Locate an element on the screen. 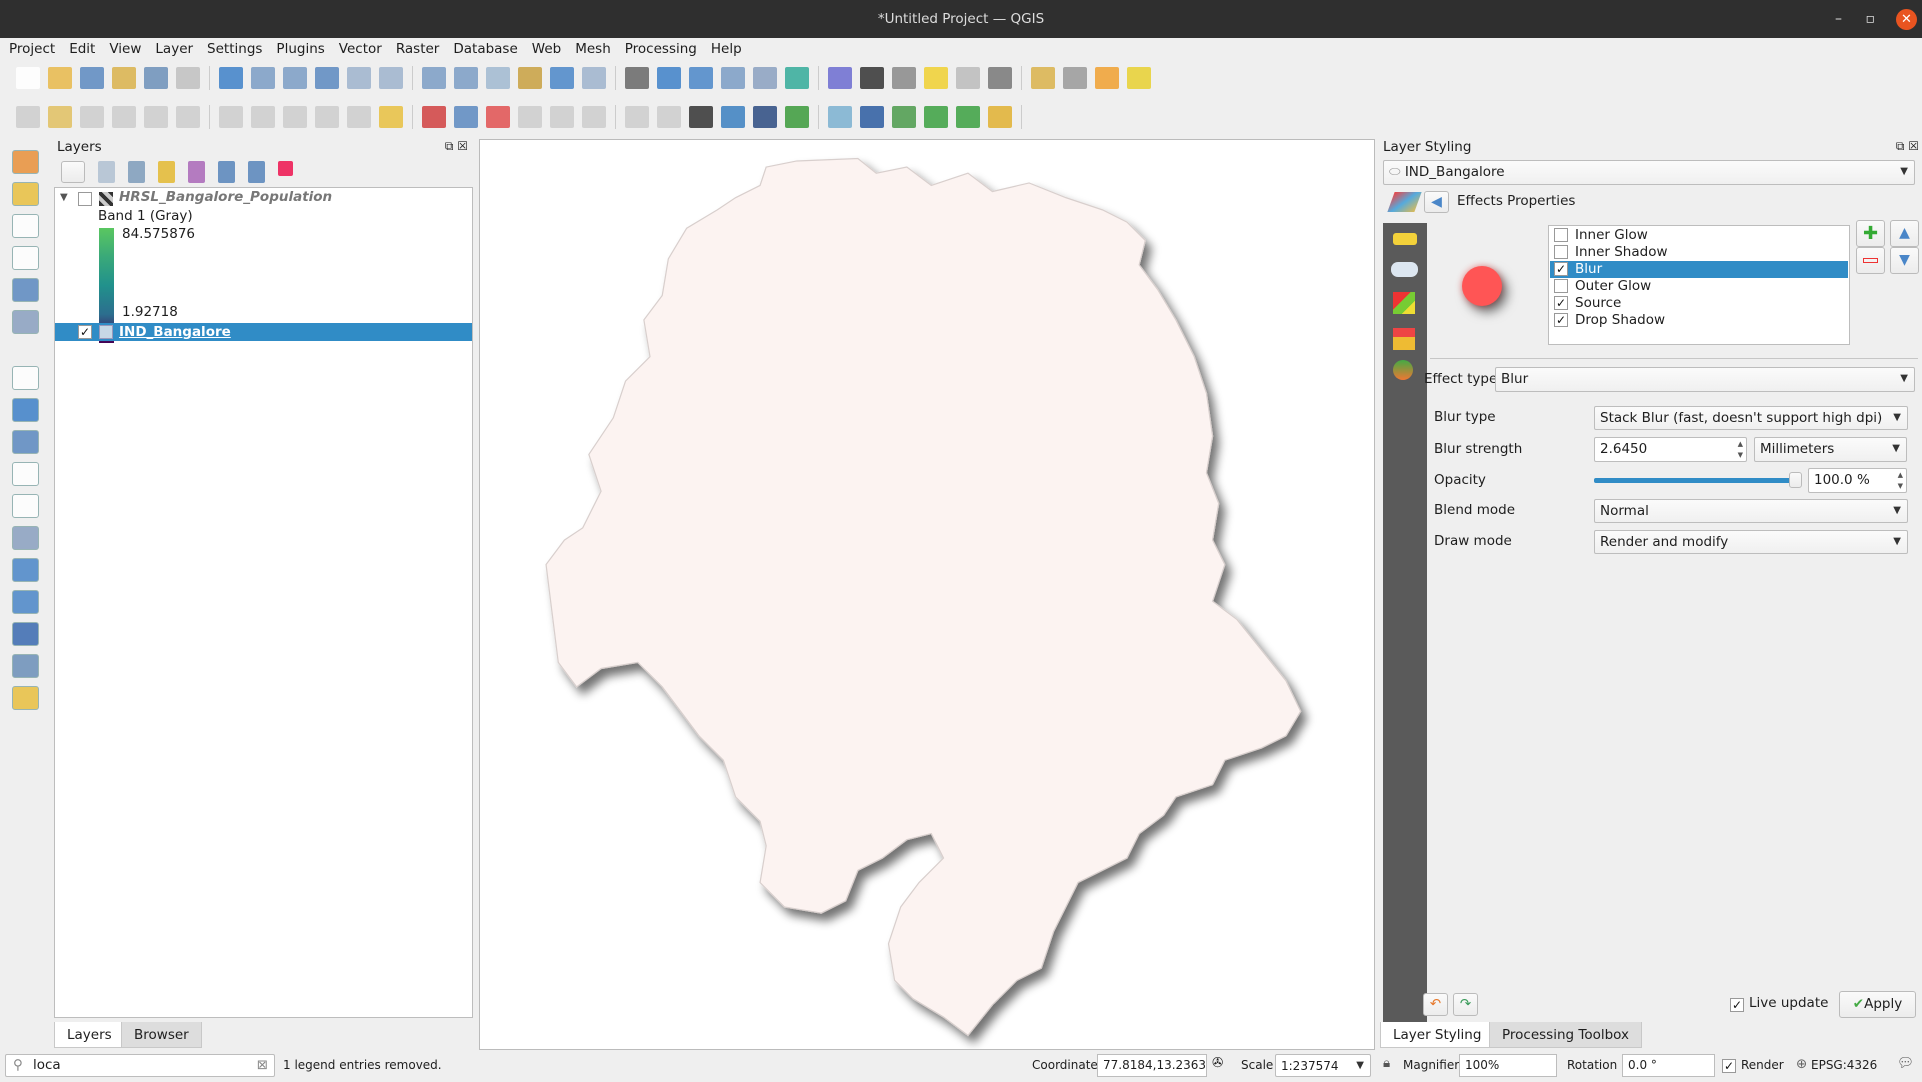 This screenshot has width=1922, height=1082. blur-unit-combo: Millimeters ▼ is located at coordinates (1830, 449).